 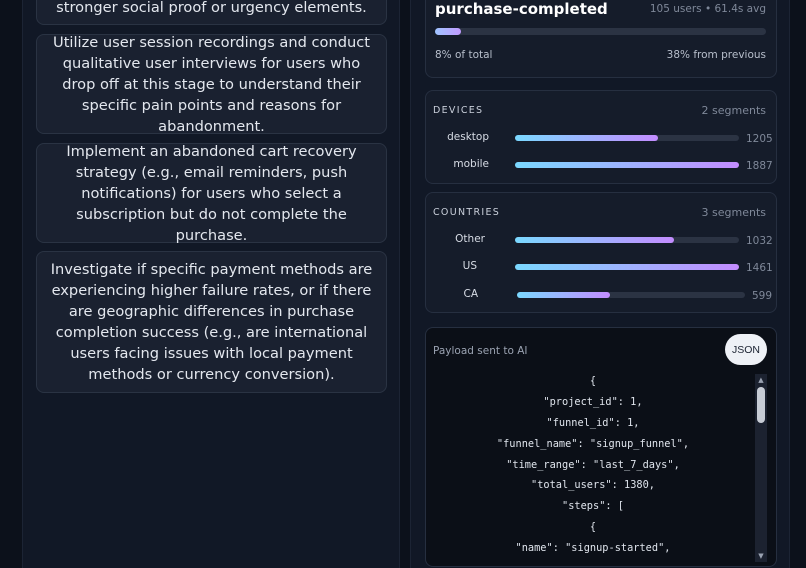 I want to click on segment-label: desktop, so click(x=468, y=137).